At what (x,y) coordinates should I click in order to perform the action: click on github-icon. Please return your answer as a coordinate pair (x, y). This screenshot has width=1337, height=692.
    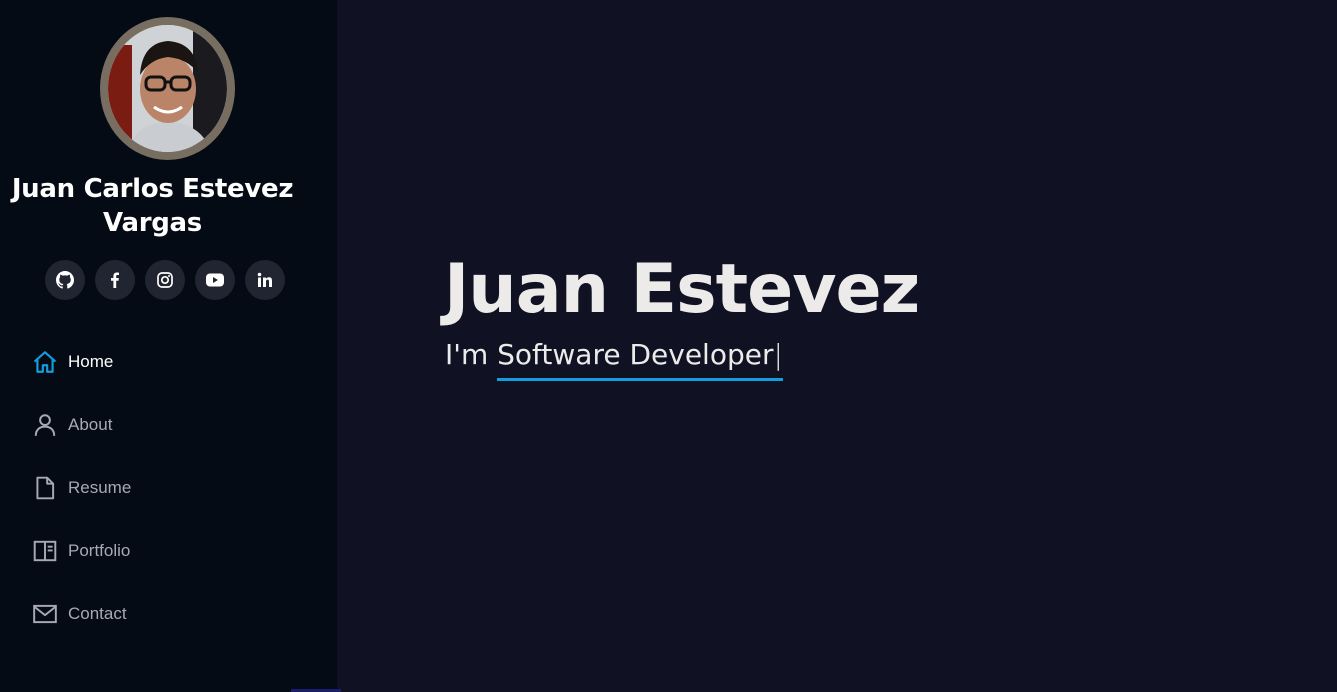
    Looking at the image, I should click on (65, 280).